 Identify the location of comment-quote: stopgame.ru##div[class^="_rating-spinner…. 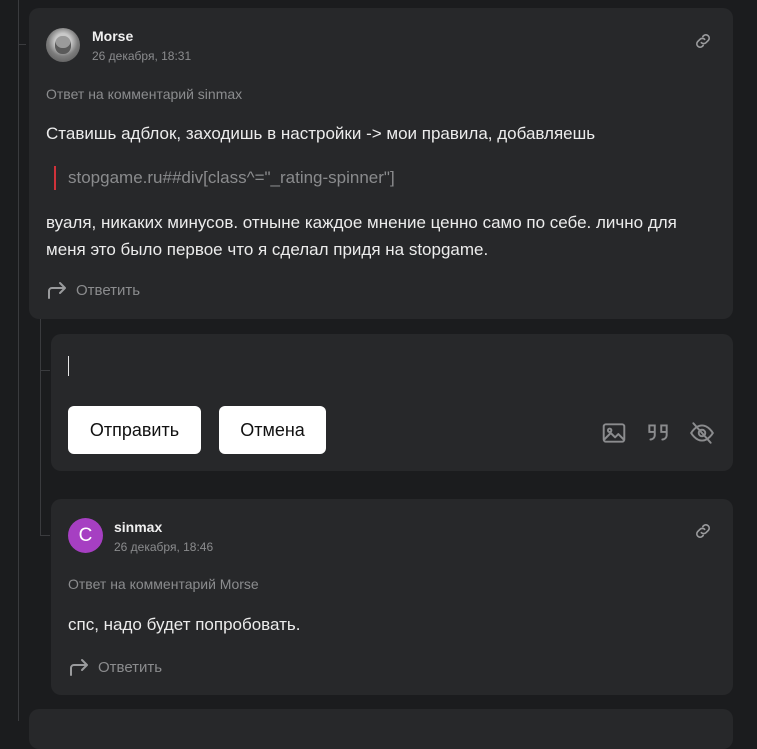
(224, 178).